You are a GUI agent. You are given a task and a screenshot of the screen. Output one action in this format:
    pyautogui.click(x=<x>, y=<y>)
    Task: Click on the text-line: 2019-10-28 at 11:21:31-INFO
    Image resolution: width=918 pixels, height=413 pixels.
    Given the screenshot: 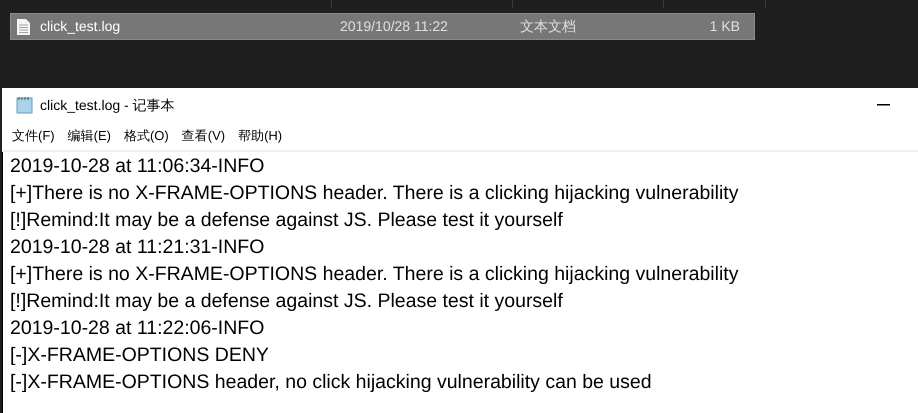 What is the action you would take?
    pyautogui.click(x=137, y=247)
    